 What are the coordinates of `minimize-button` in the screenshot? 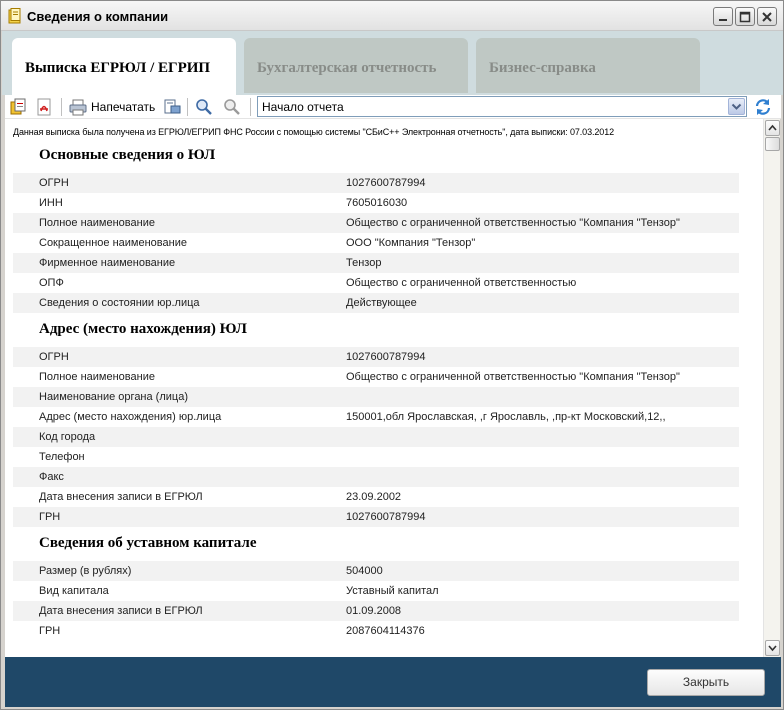 It's located at (723, 16).